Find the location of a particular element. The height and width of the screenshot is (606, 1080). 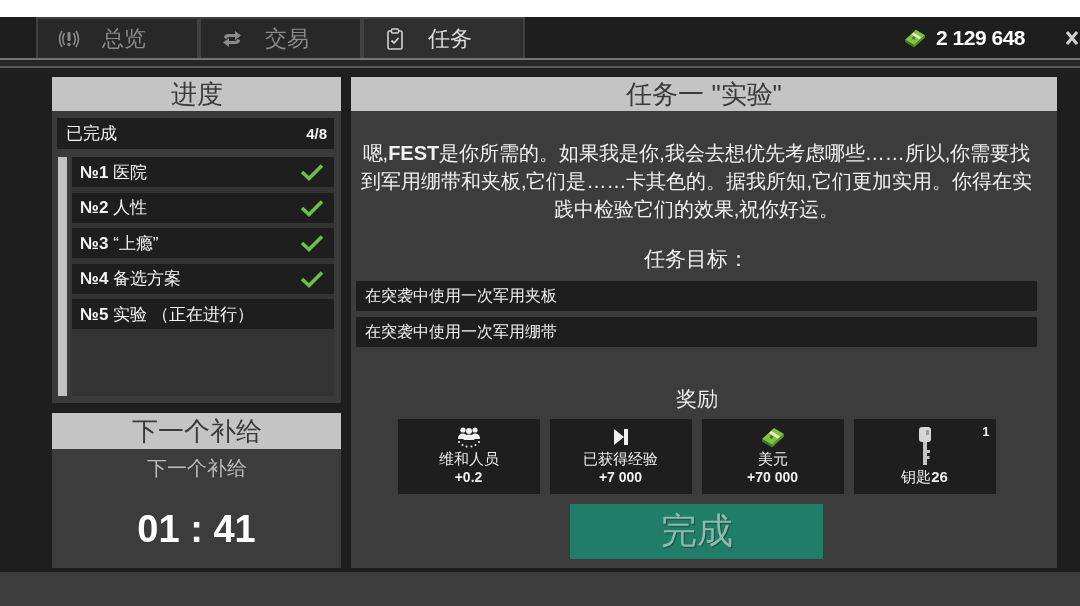

scroll-bar is located at coordinates (62, 276).